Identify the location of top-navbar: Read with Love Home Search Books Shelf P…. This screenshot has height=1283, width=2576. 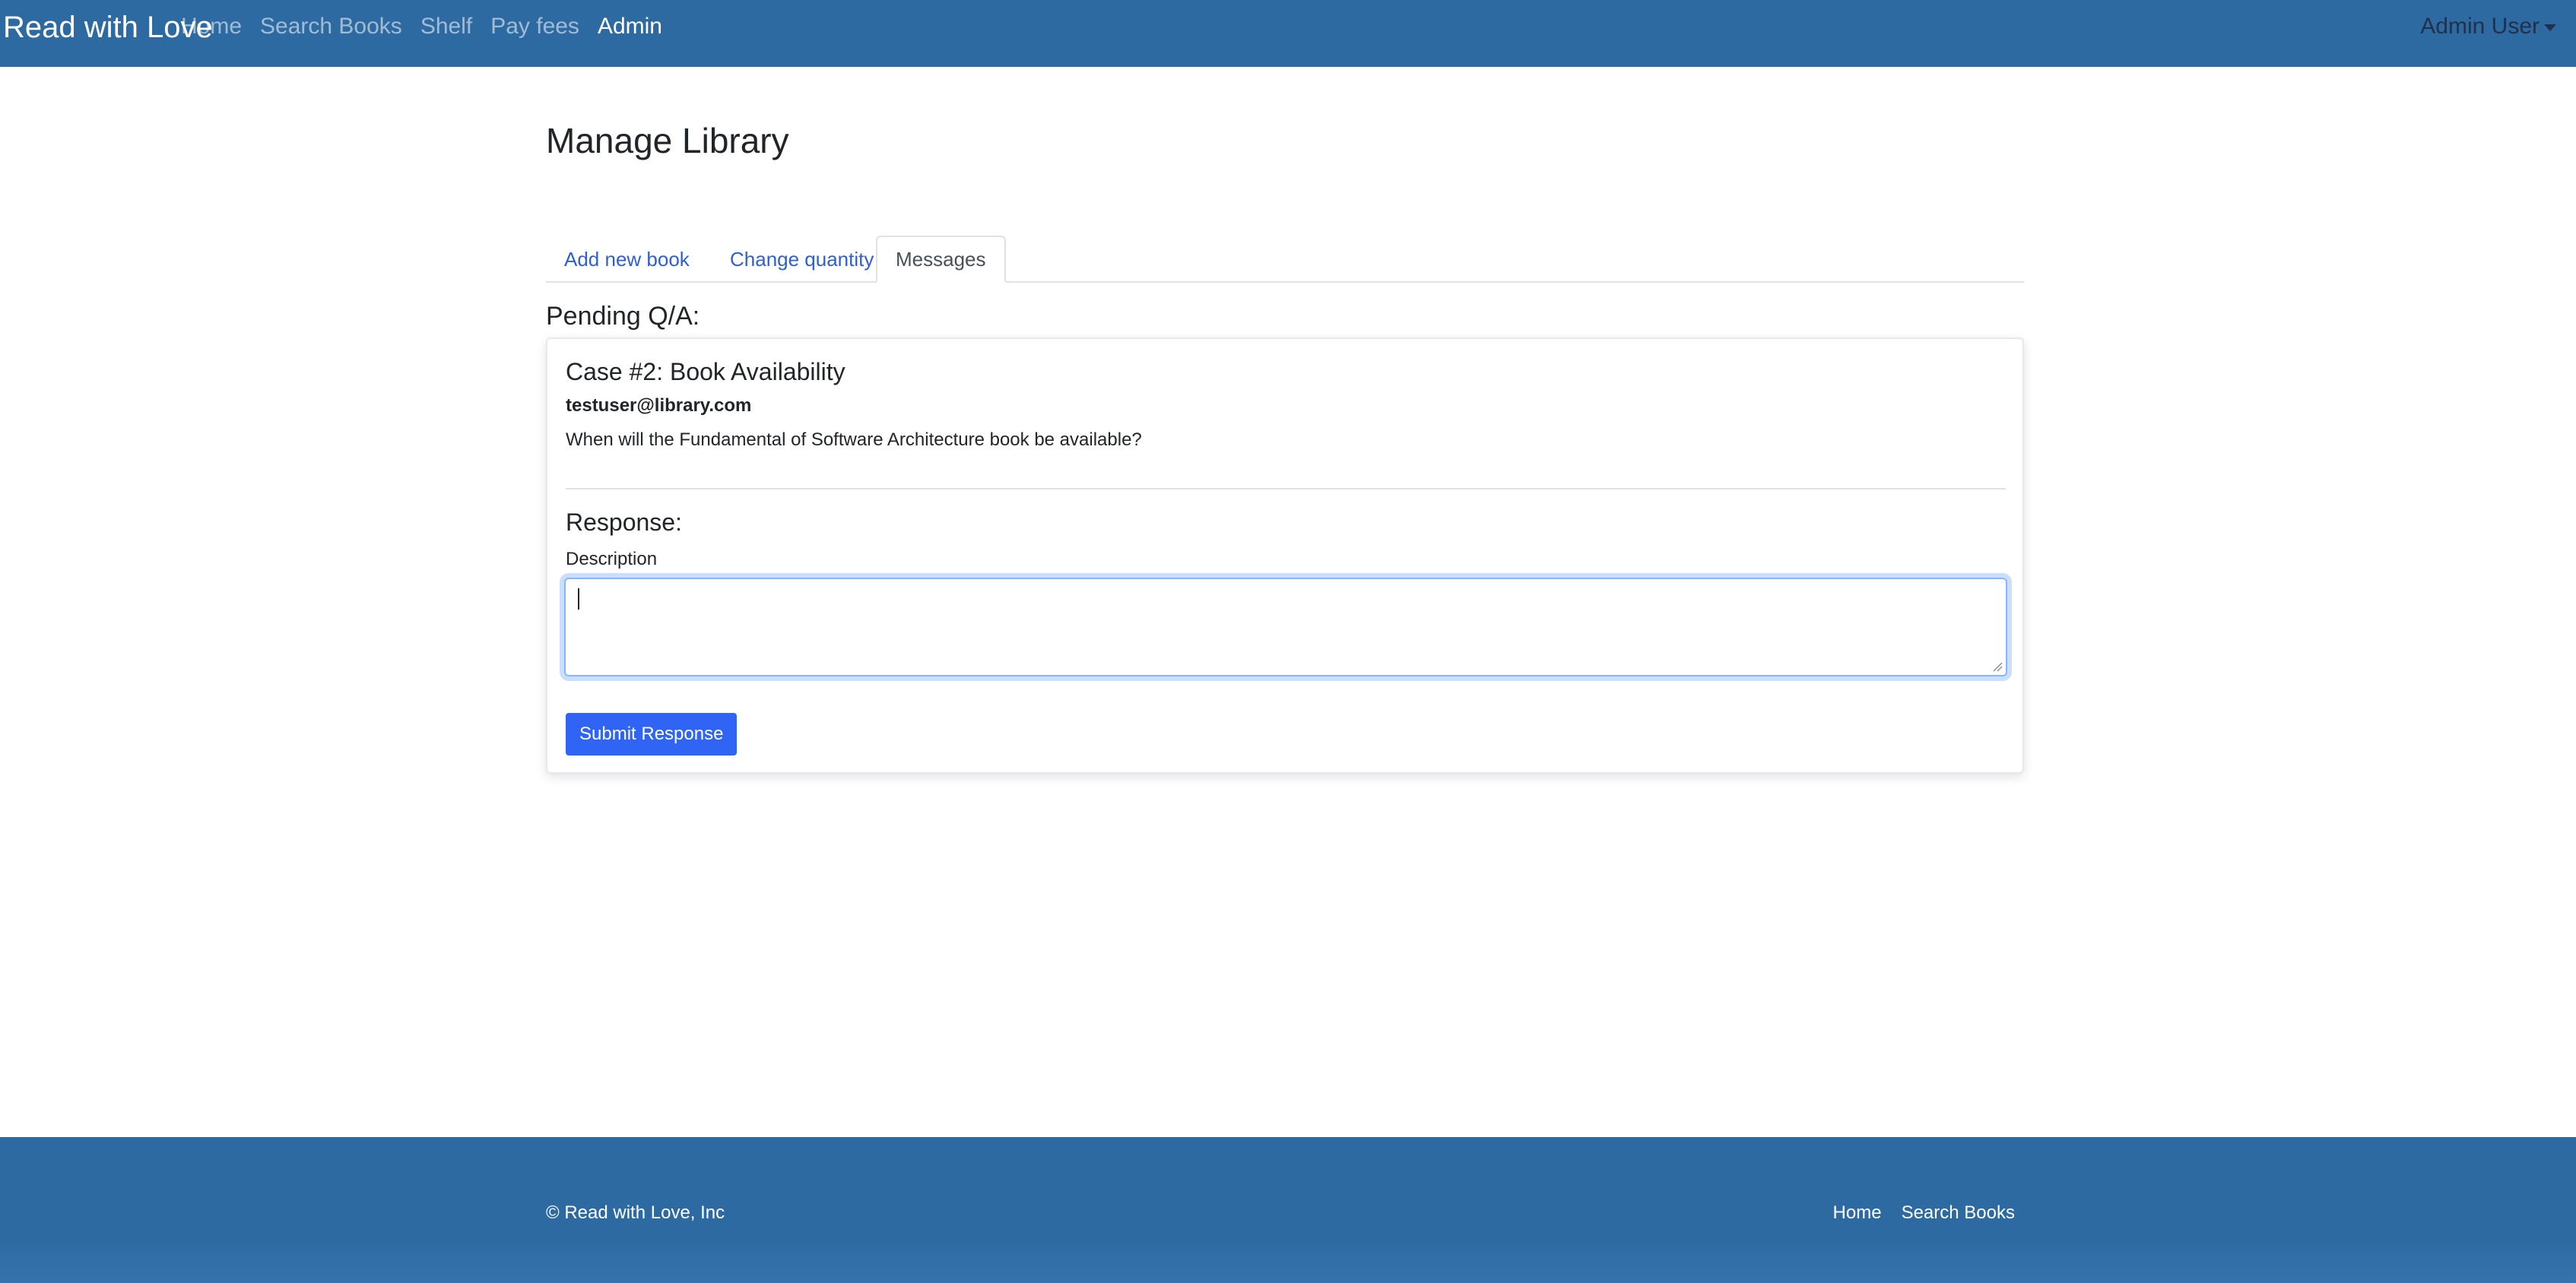
(1288, 33).